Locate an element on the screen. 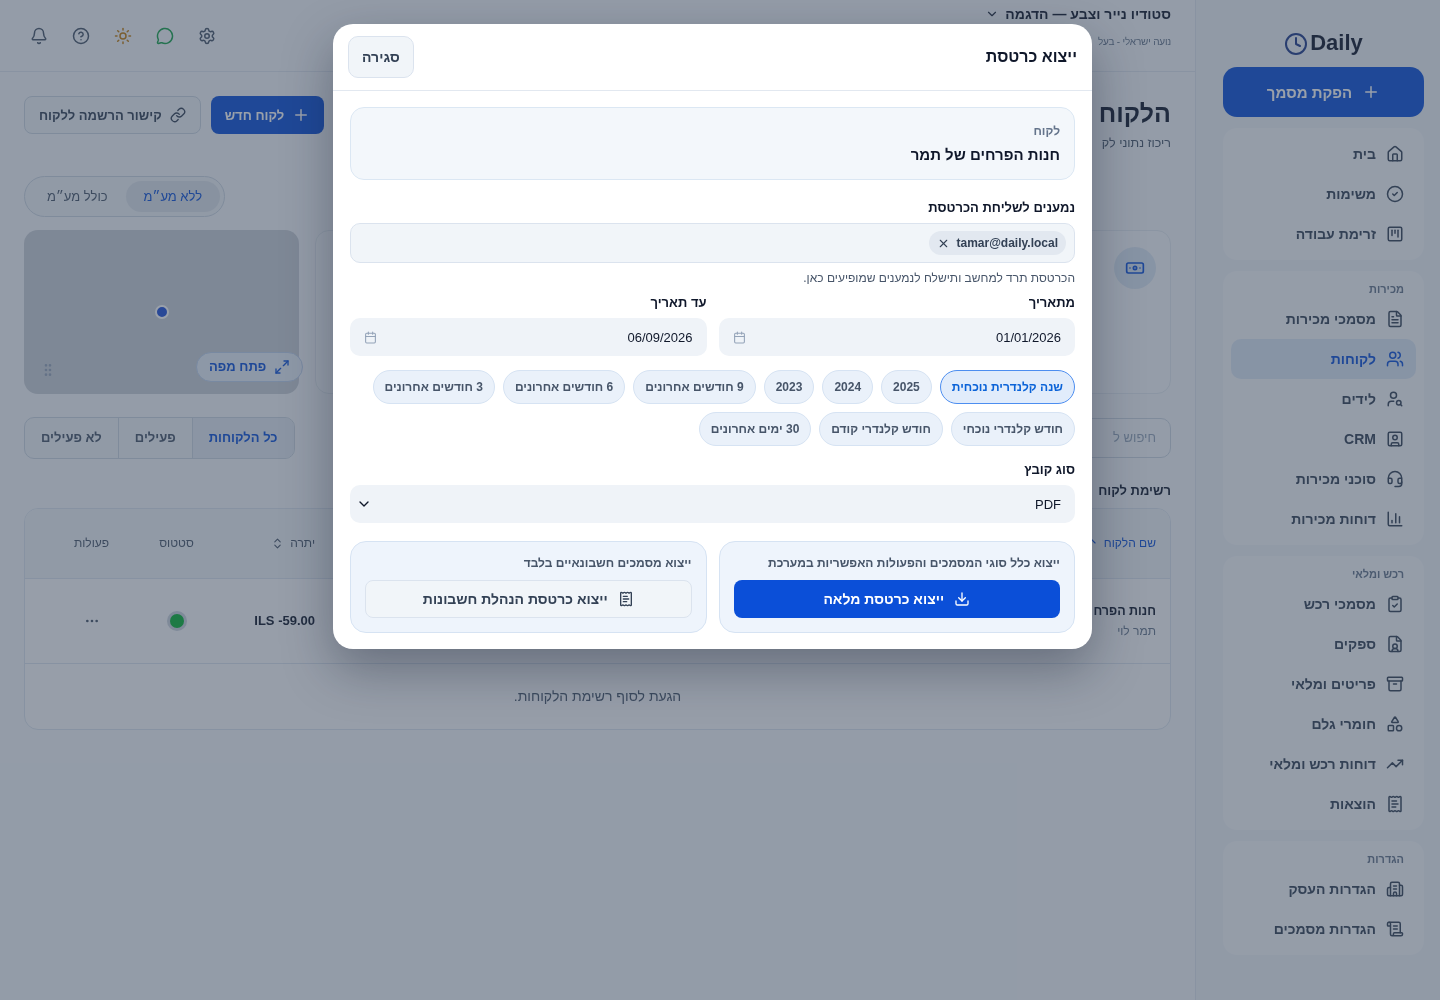 The width and height of the screenshot is (1440, 1000). nav-item: דוחות מכירות is located at coordinates (1323, 519).